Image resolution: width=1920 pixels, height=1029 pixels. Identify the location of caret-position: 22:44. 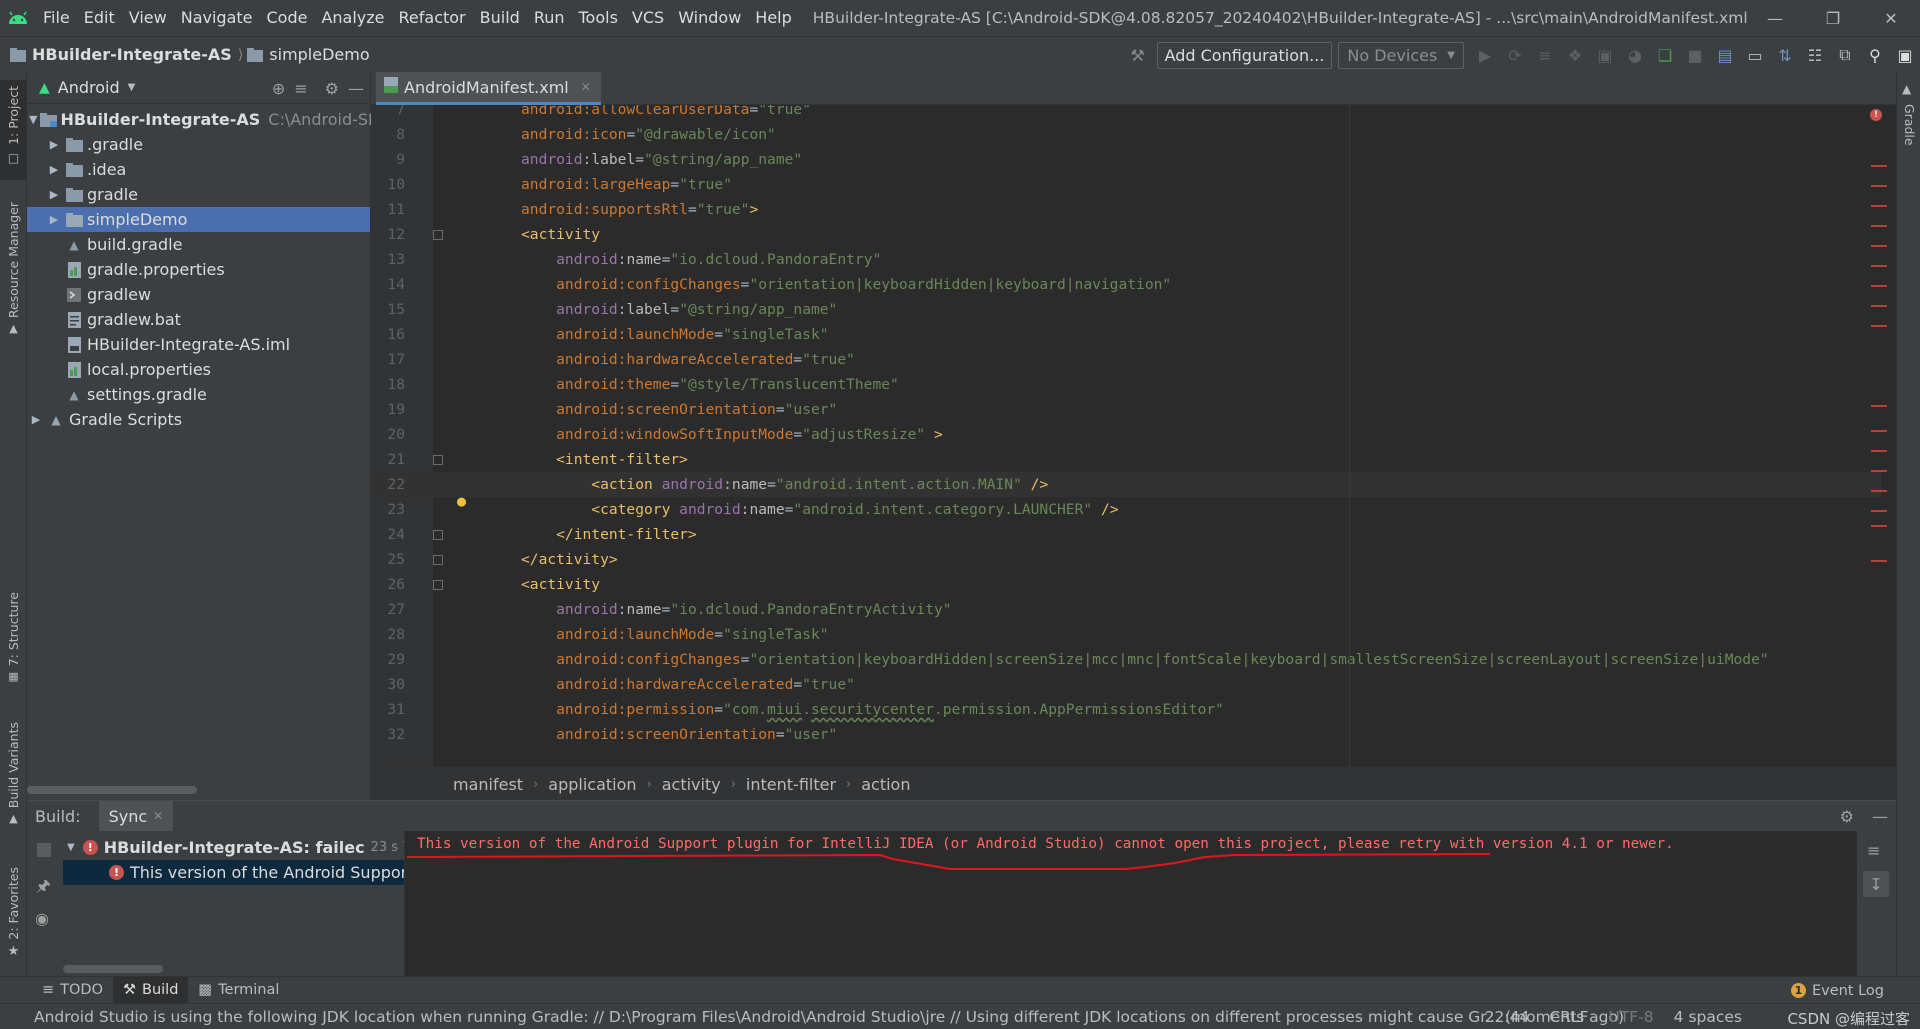
(1507, 1017).